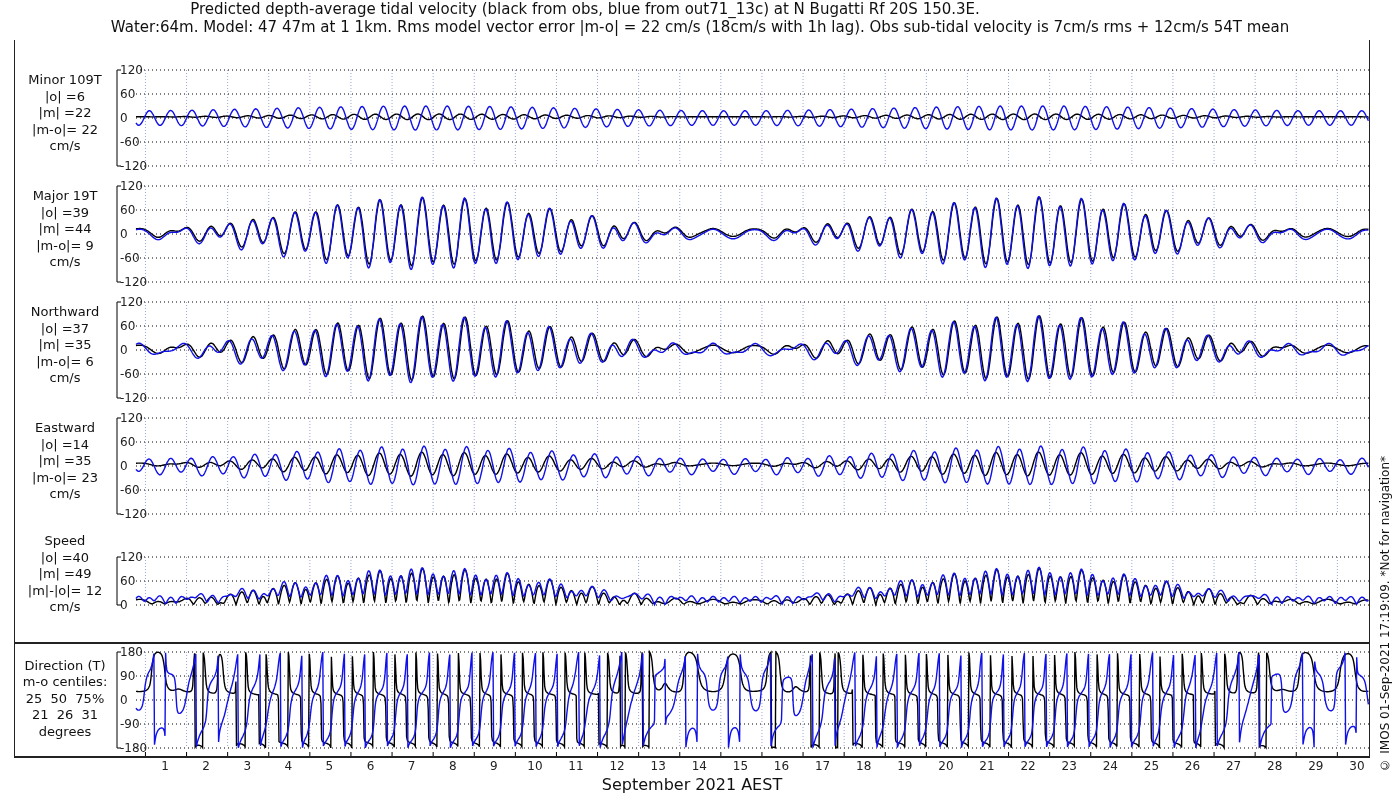  I want to click on tick-label: 14, so click(699, 765).